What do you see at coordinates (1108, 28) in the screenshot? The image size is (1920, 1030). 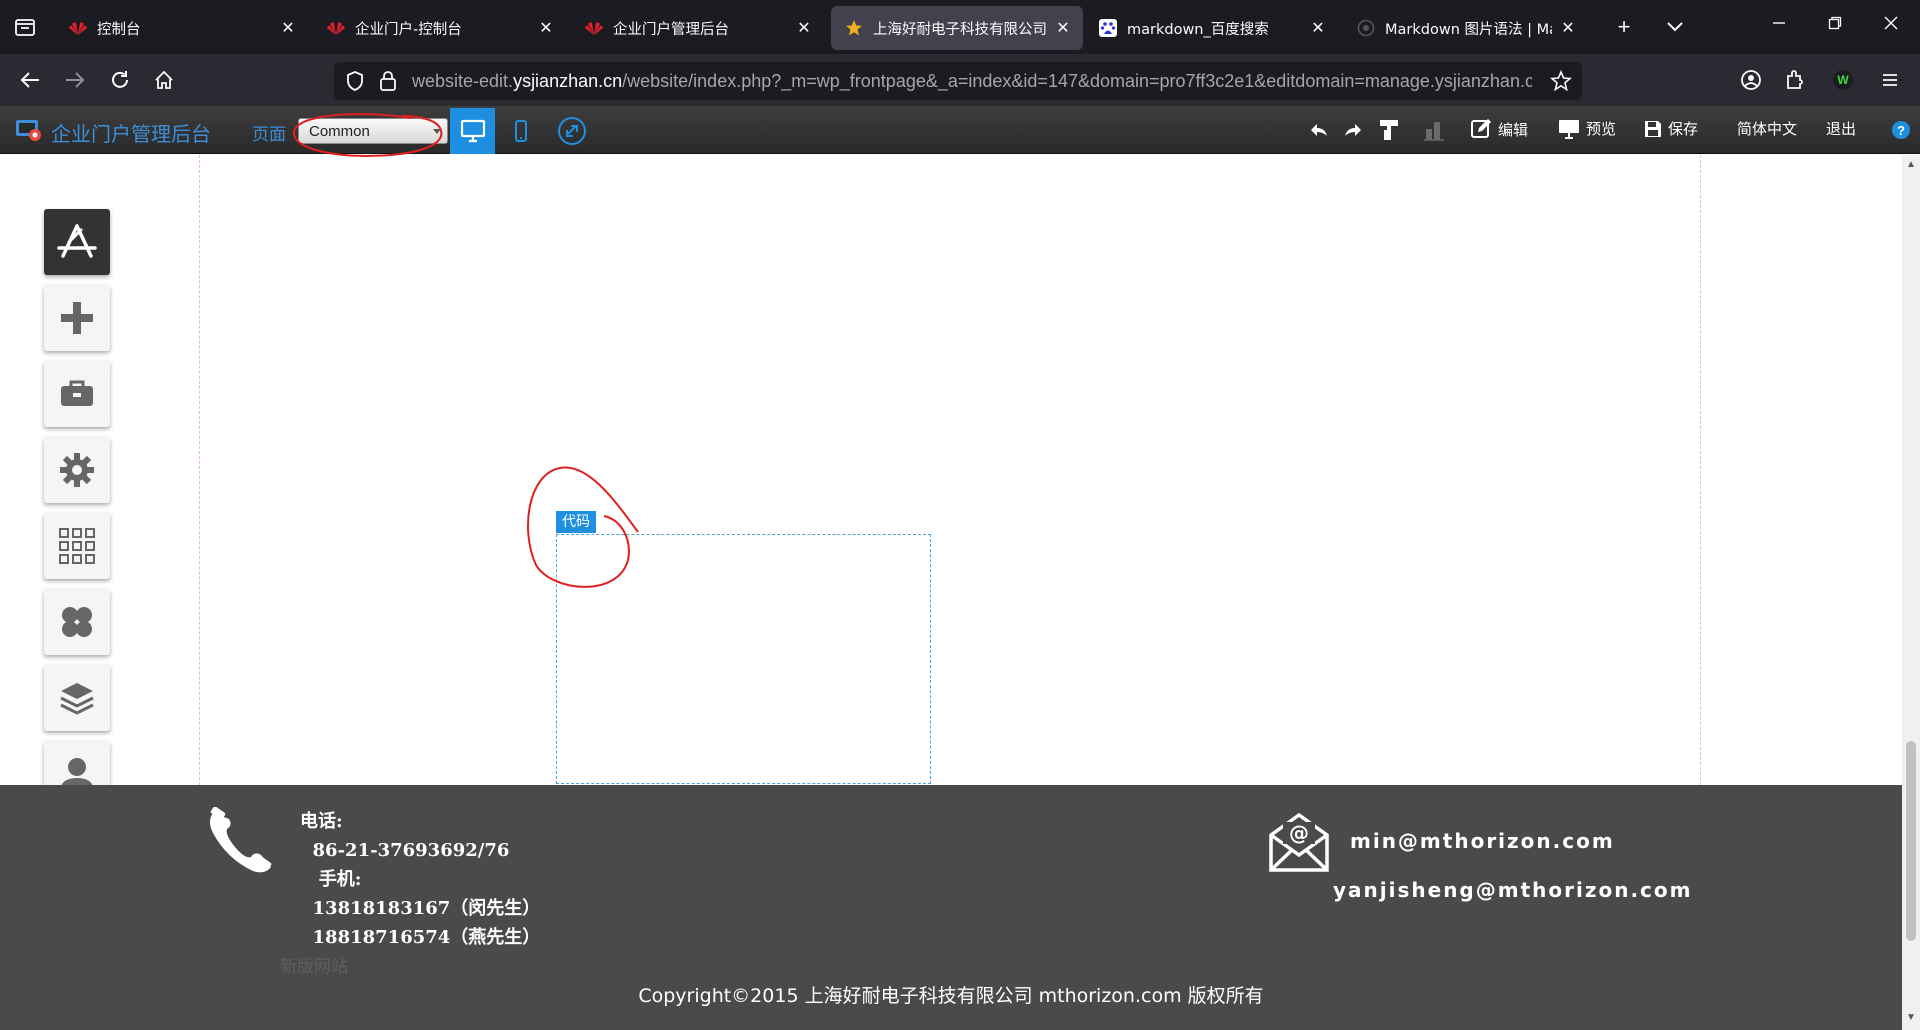 I see `baidu-logo-icon` at bounding box center [1108, 28].